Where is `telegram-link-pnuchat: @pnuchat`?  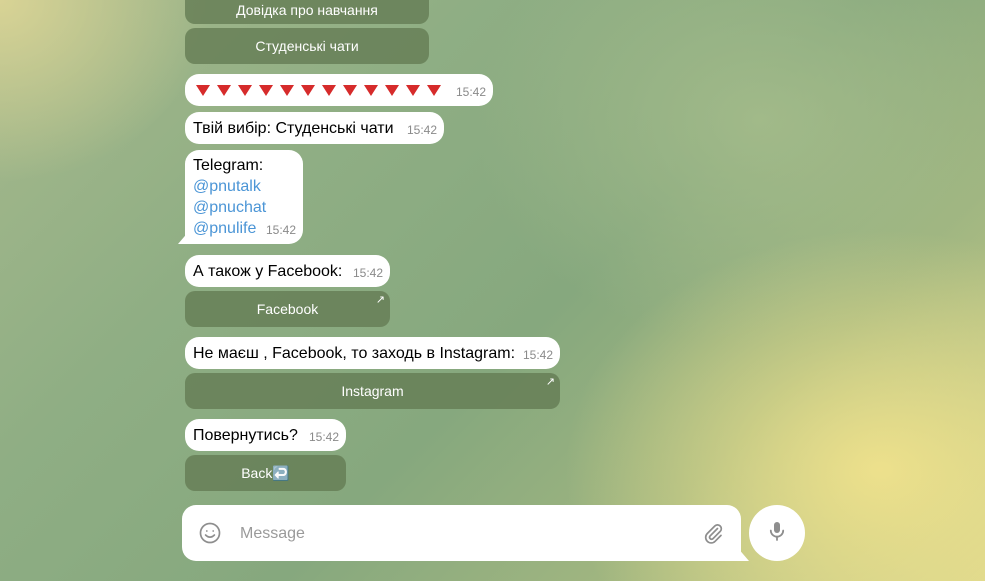
telegram-link-pnuchat: @pnuchat is located at coordinates (244, 207).